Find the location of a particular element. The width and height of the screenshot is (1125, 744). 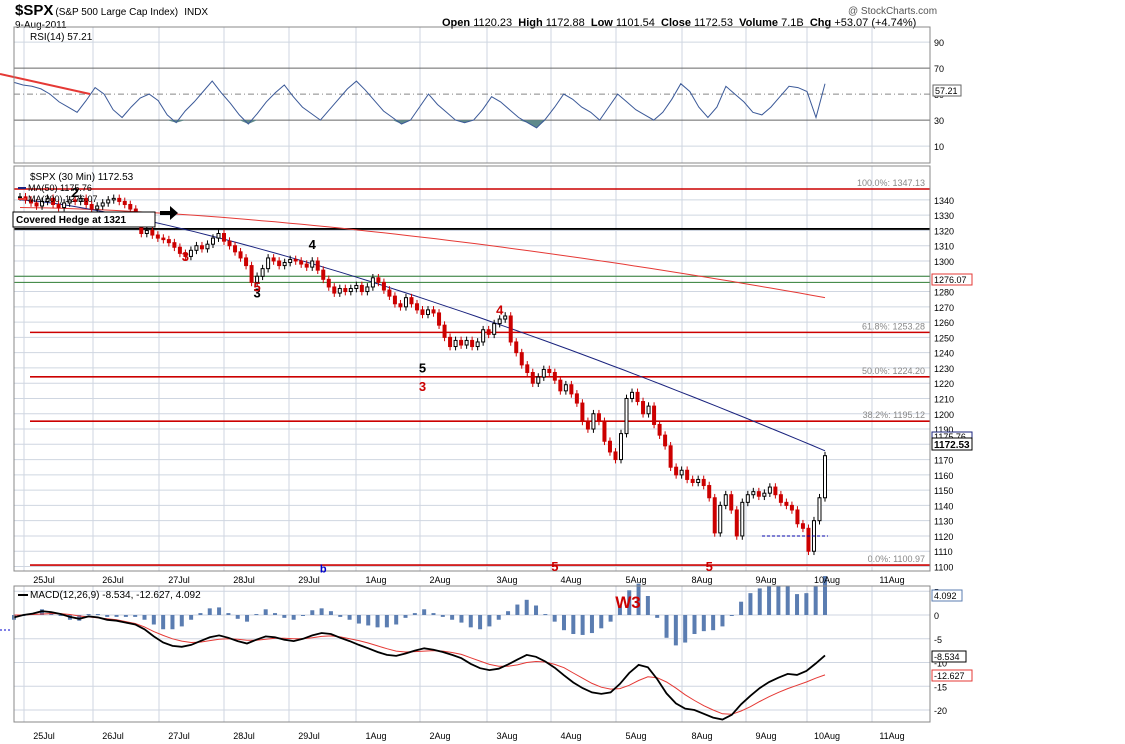

wave-label: 3 is located at coordinates (422, 386).